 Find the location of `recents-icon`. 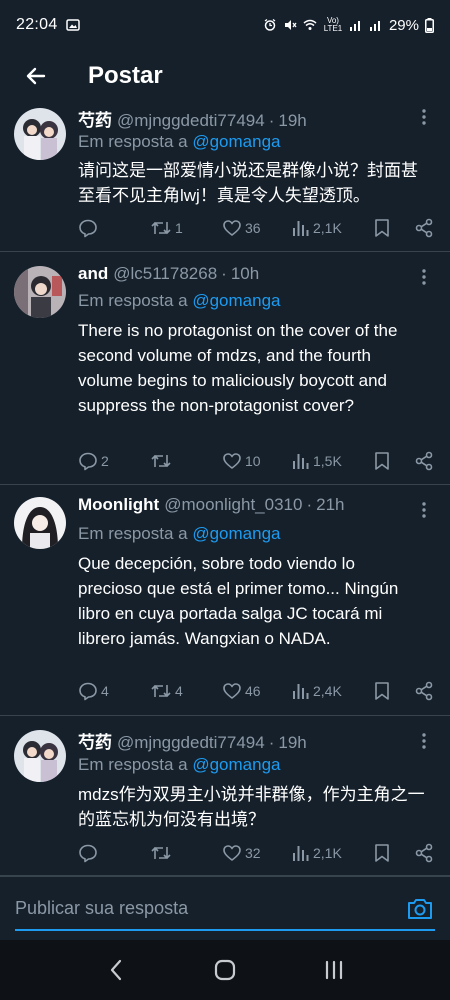

recents-icon is located at coordinates (333, 970).